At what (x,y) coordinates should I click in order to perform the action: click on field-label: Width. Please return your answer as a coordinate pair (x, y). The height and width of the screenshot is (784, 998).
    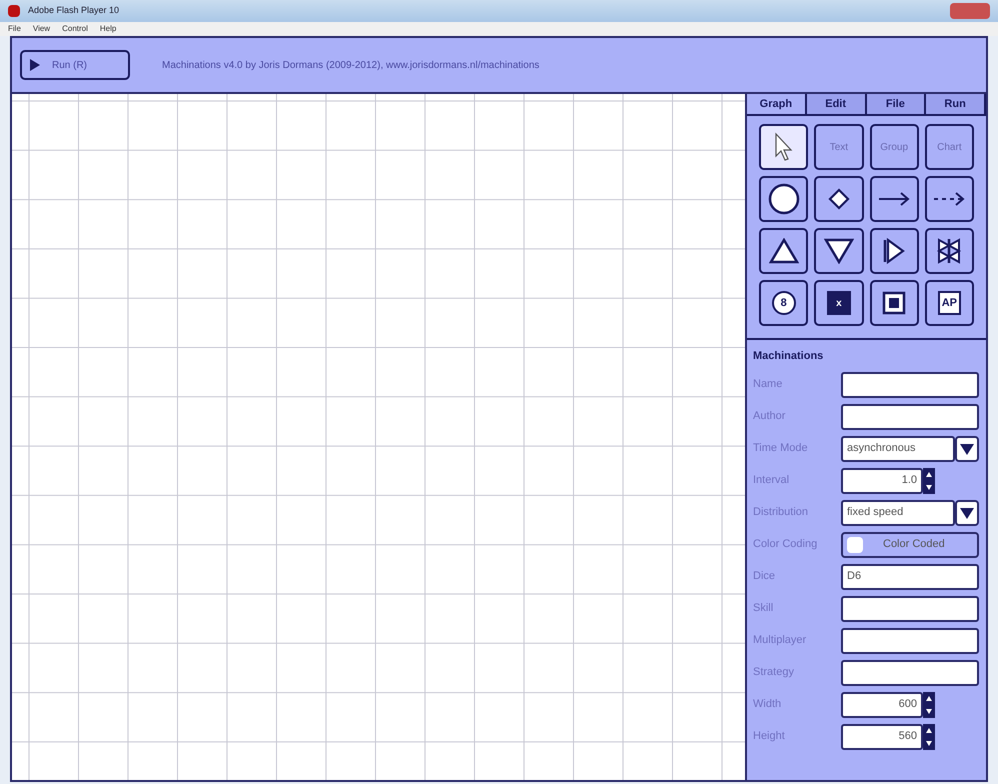
    Looking at the image, I should click on (767, 704).